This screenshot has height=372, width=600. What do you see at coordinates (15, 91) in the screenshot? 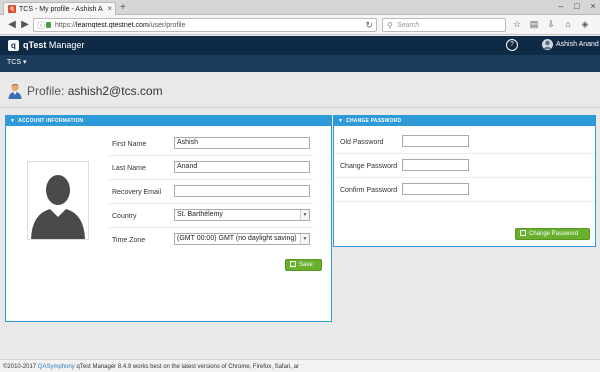
I see `user-profile-icon` at bounding box center [15, 91].